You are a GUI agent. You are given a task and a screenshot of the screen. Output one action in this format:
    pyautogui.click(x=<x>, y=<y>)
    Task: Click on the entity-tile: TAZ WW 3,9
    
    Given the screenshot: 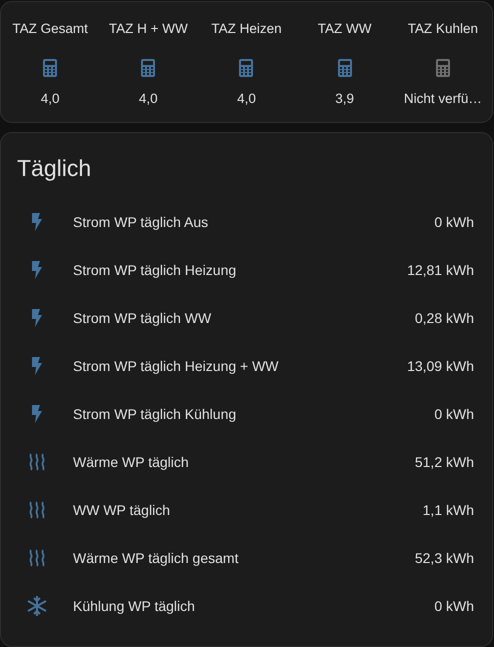 What is the action you would take?
    pyautogui.click(x=344, y=63)
    